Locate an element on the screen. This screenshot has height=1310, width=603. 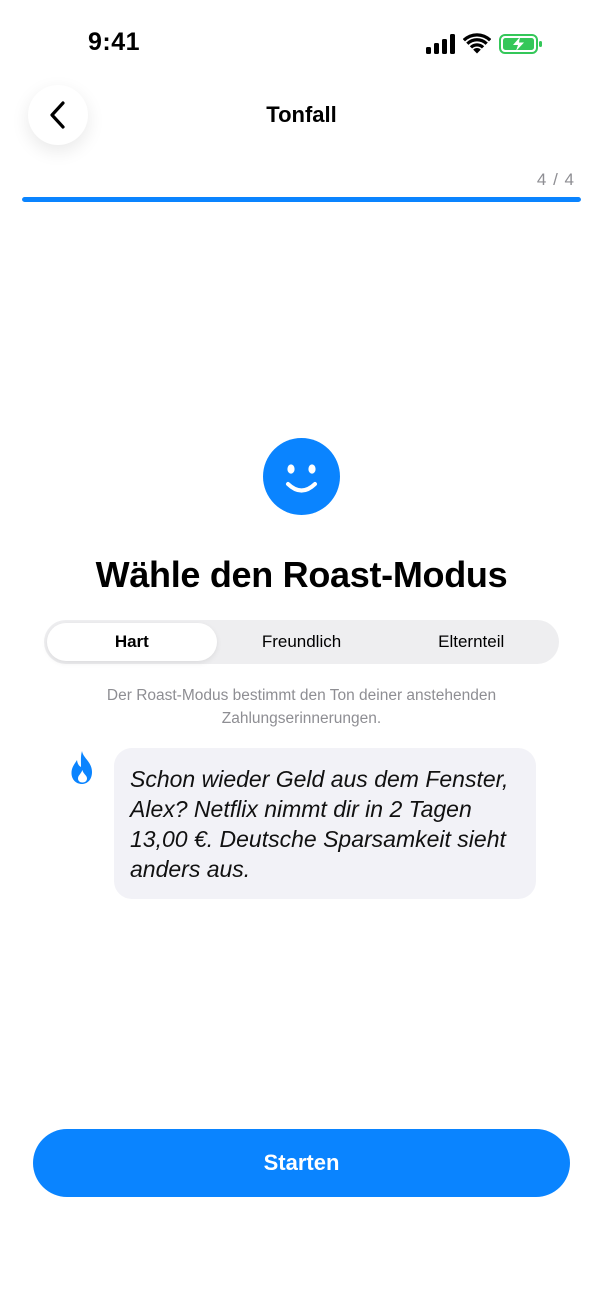
cellular-signal-icon is located at coordinates (440, 44).